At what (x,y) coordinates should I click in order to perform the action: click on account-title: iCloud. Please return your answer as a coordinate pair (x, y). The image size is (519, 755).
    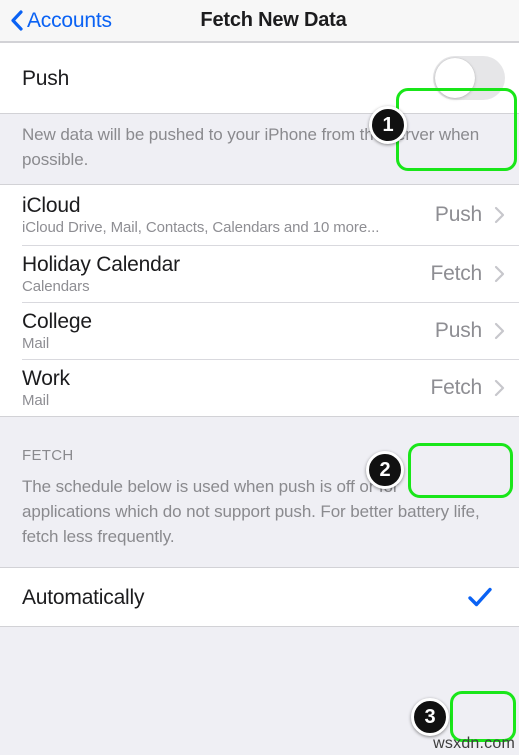
    Looking at the image, I should click on (51, 205).